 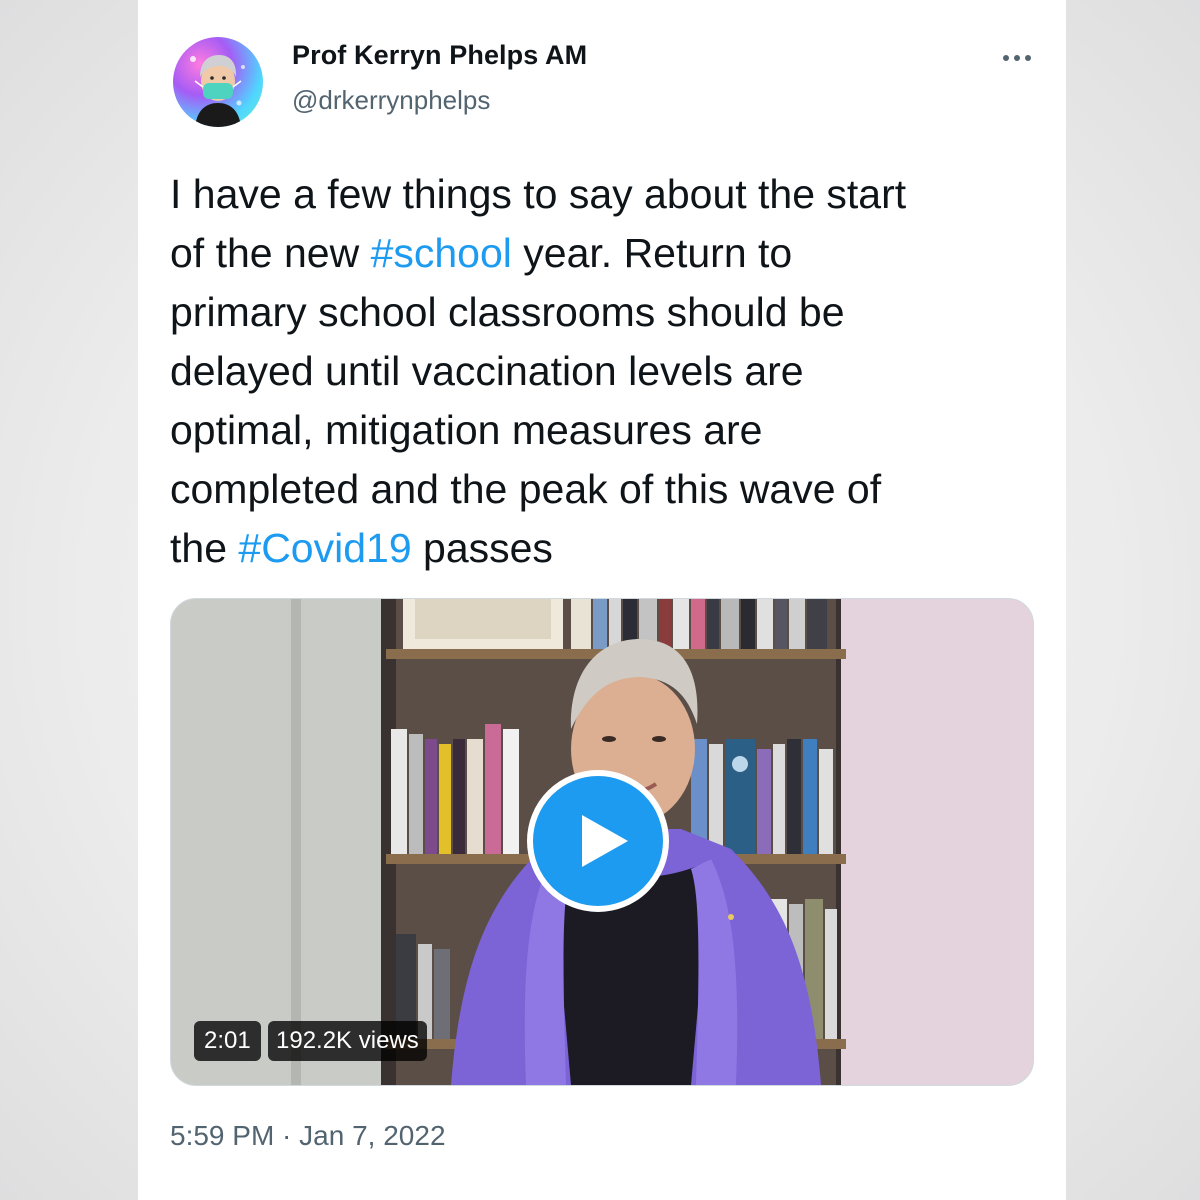 I want to click on author-handle: @drkerrynphelps, so click(x=391, y=100).